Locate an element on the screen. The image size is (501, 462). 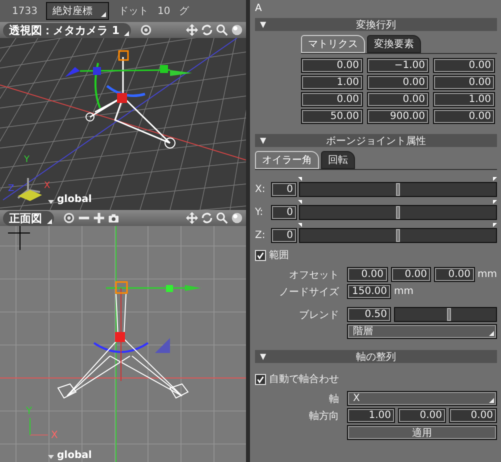
axis-label: Y: is located at coordinates (259, 212).